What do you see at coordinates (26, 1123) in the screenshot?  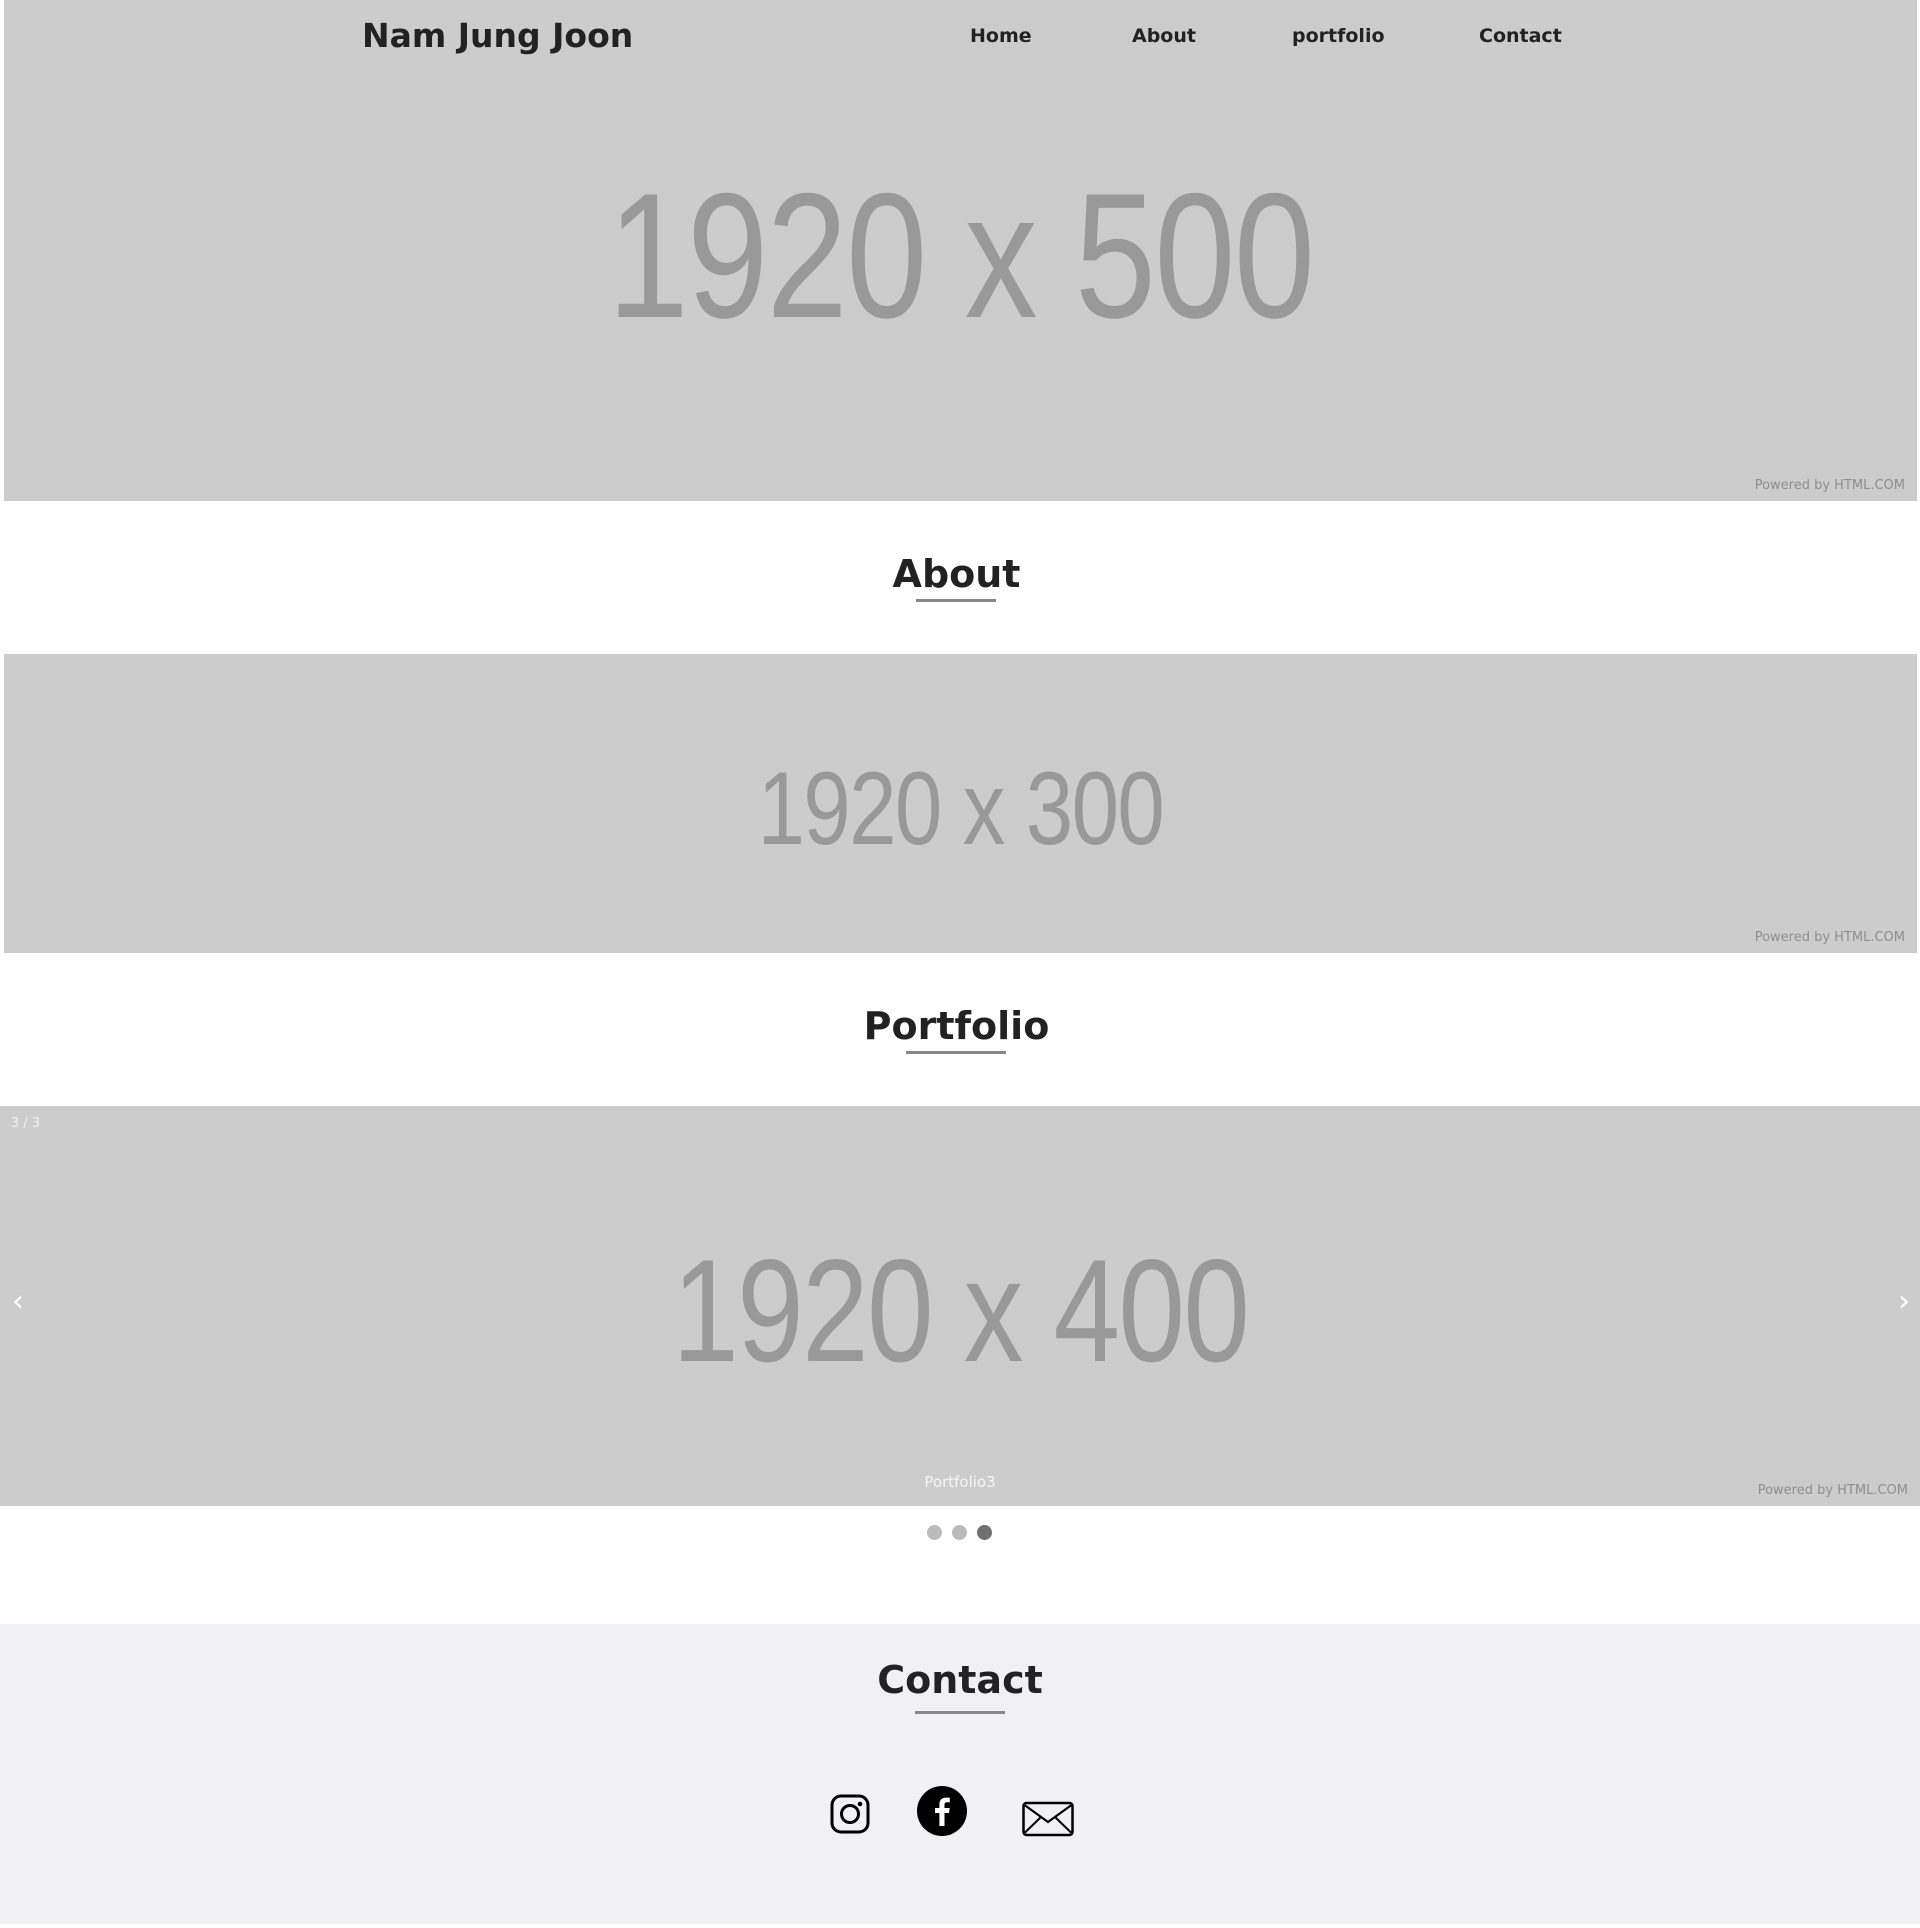 I see `slide-counter: 3 / 3` at bounding box center [26, 1123].